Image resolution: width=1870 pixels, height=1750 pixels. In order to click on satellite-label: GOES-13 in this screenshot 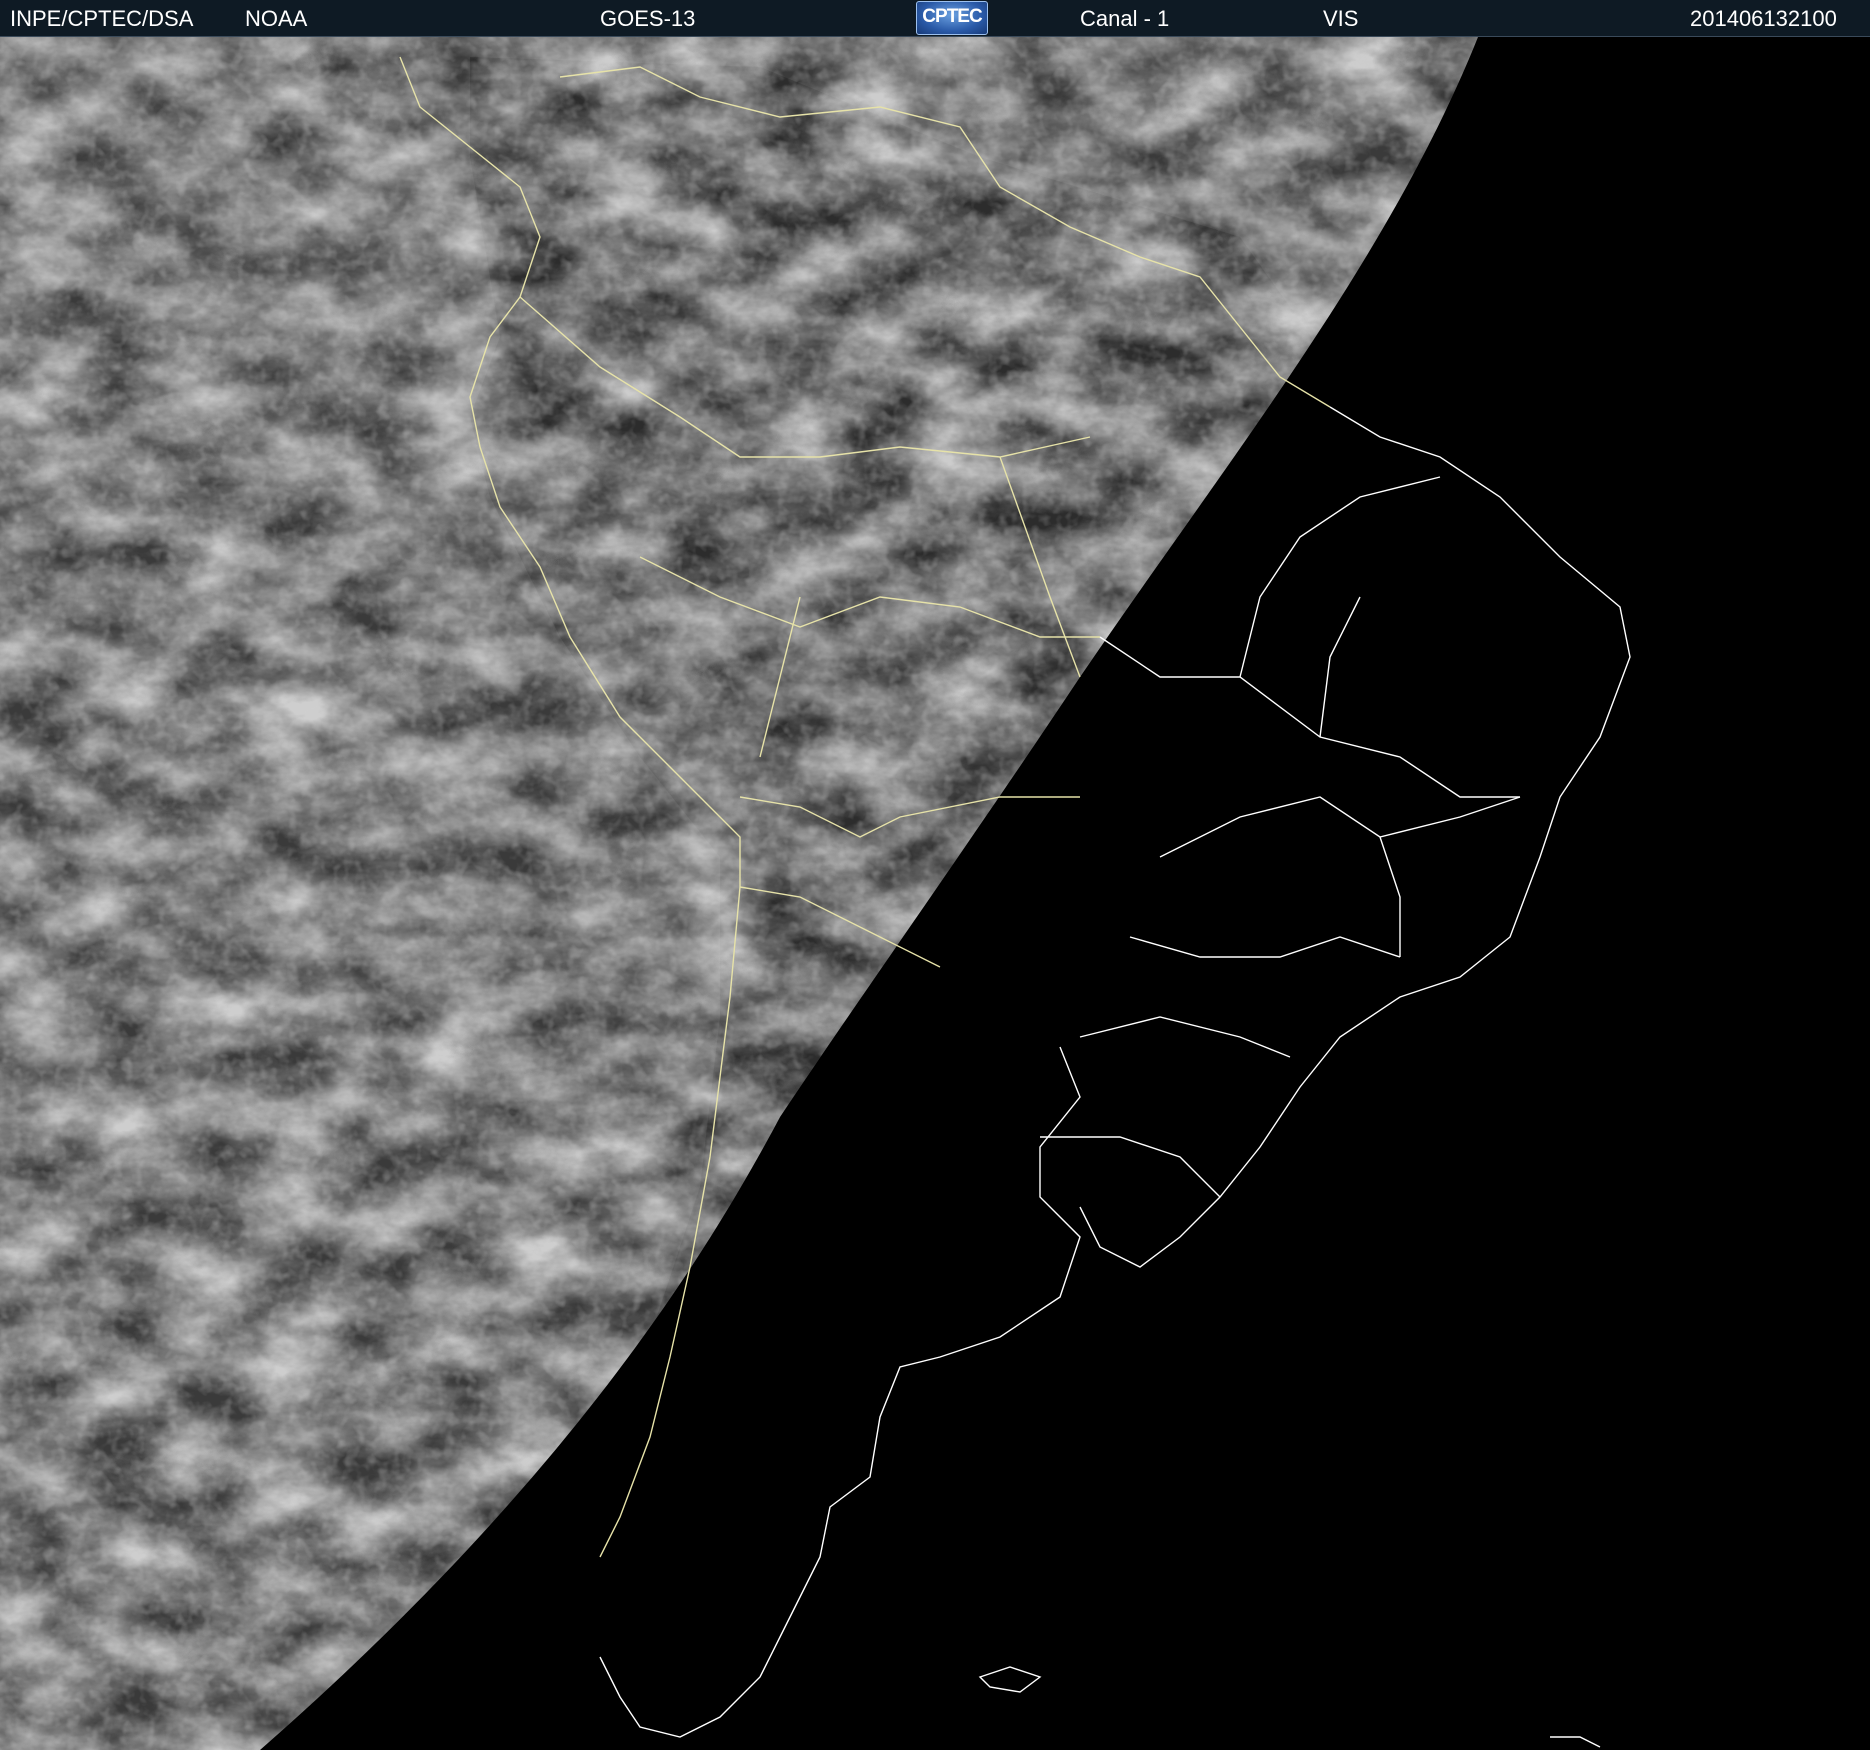, I will do `click(648, 18)`.